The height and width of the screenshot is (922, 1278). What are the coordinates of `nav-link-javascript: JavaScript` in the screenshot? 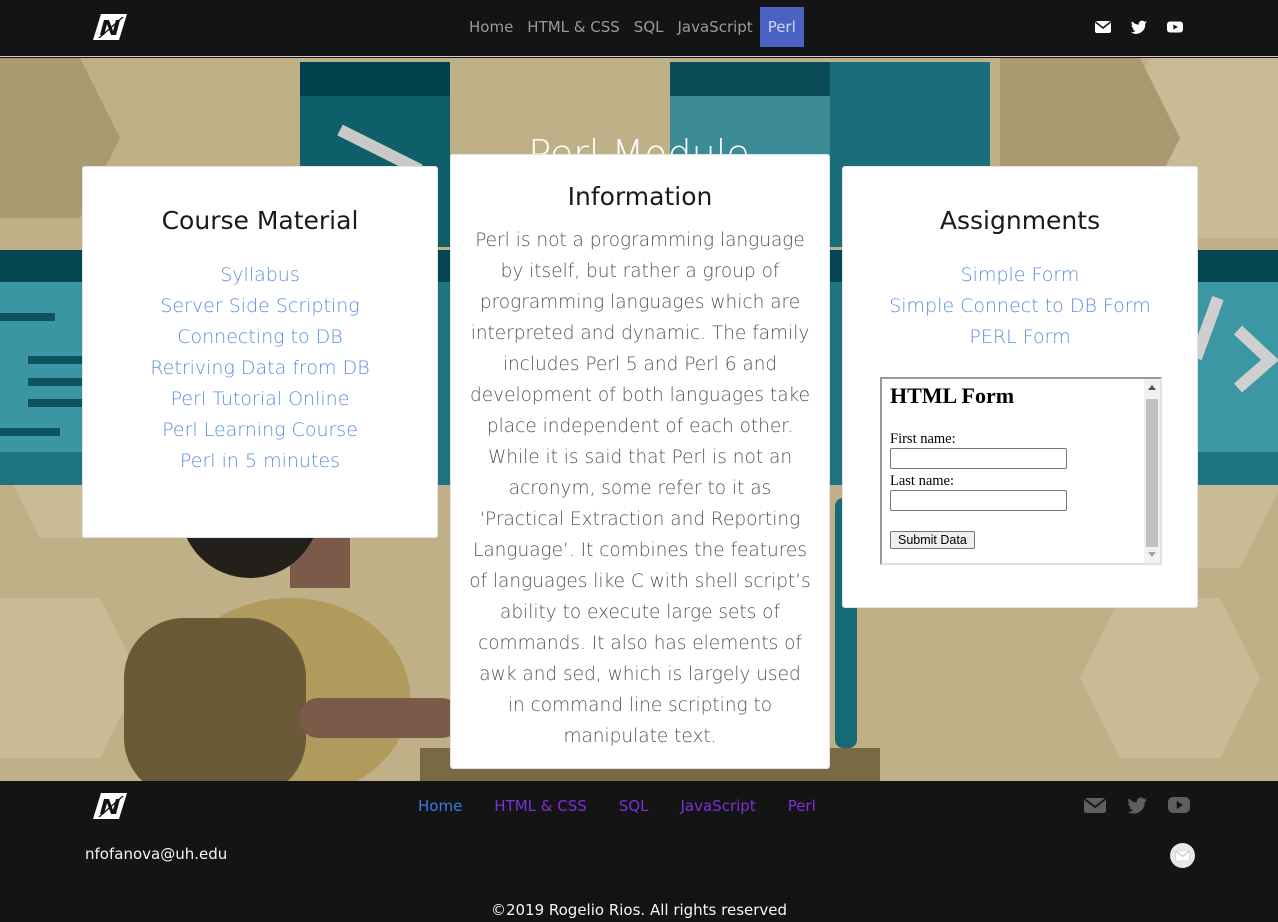 It's located at (714, 27).